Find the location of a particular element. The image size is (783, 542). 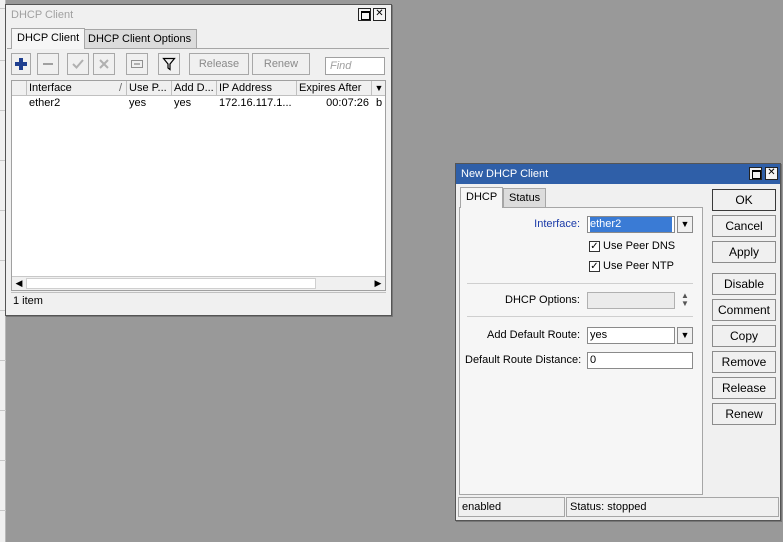

comment-icon is located at coordinates (137, 64).